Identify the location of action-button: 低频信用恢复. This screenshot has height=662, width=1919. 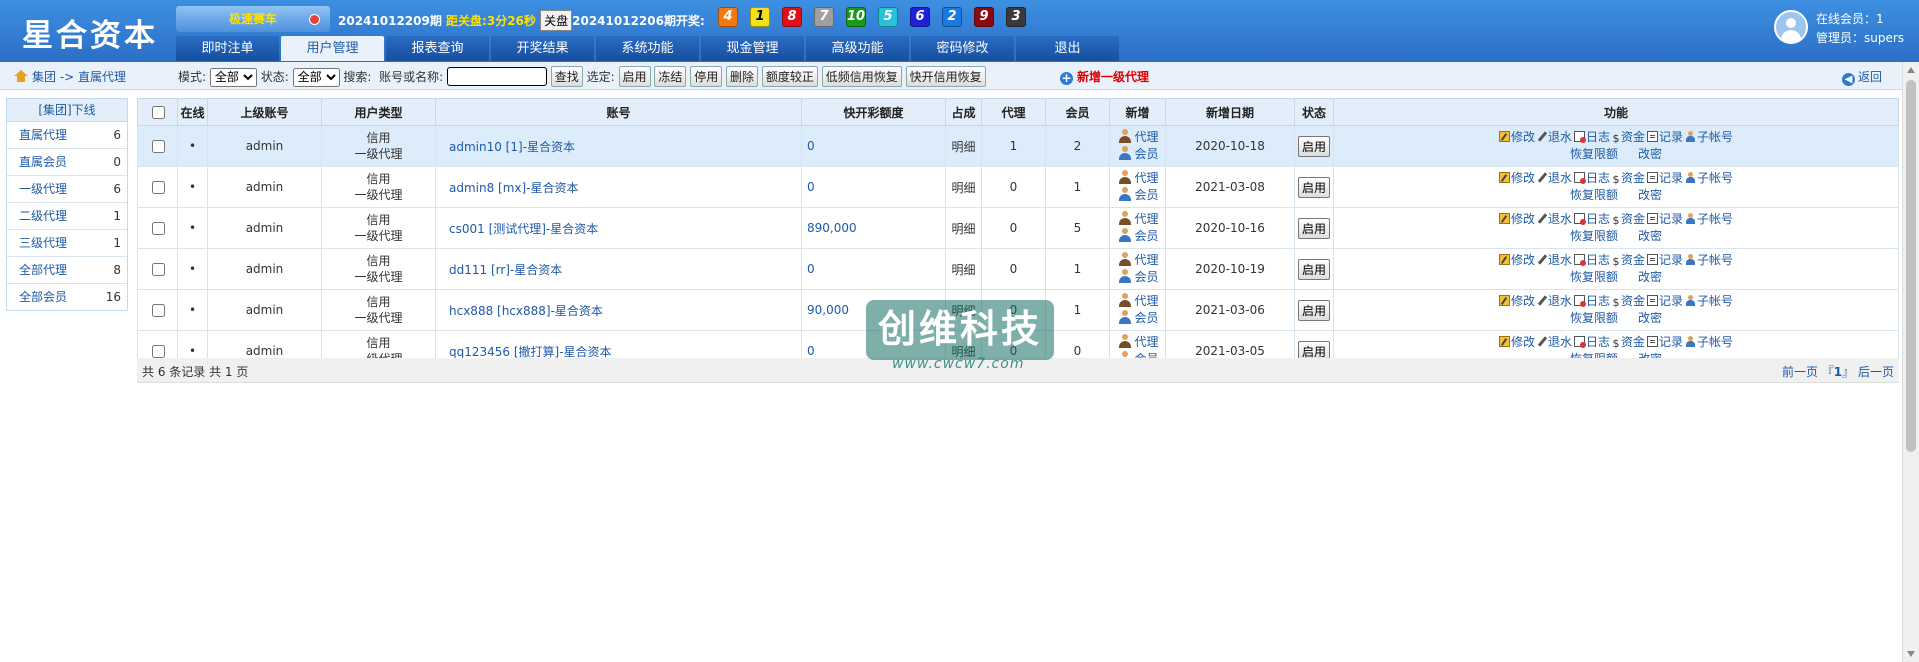
(861, 76).